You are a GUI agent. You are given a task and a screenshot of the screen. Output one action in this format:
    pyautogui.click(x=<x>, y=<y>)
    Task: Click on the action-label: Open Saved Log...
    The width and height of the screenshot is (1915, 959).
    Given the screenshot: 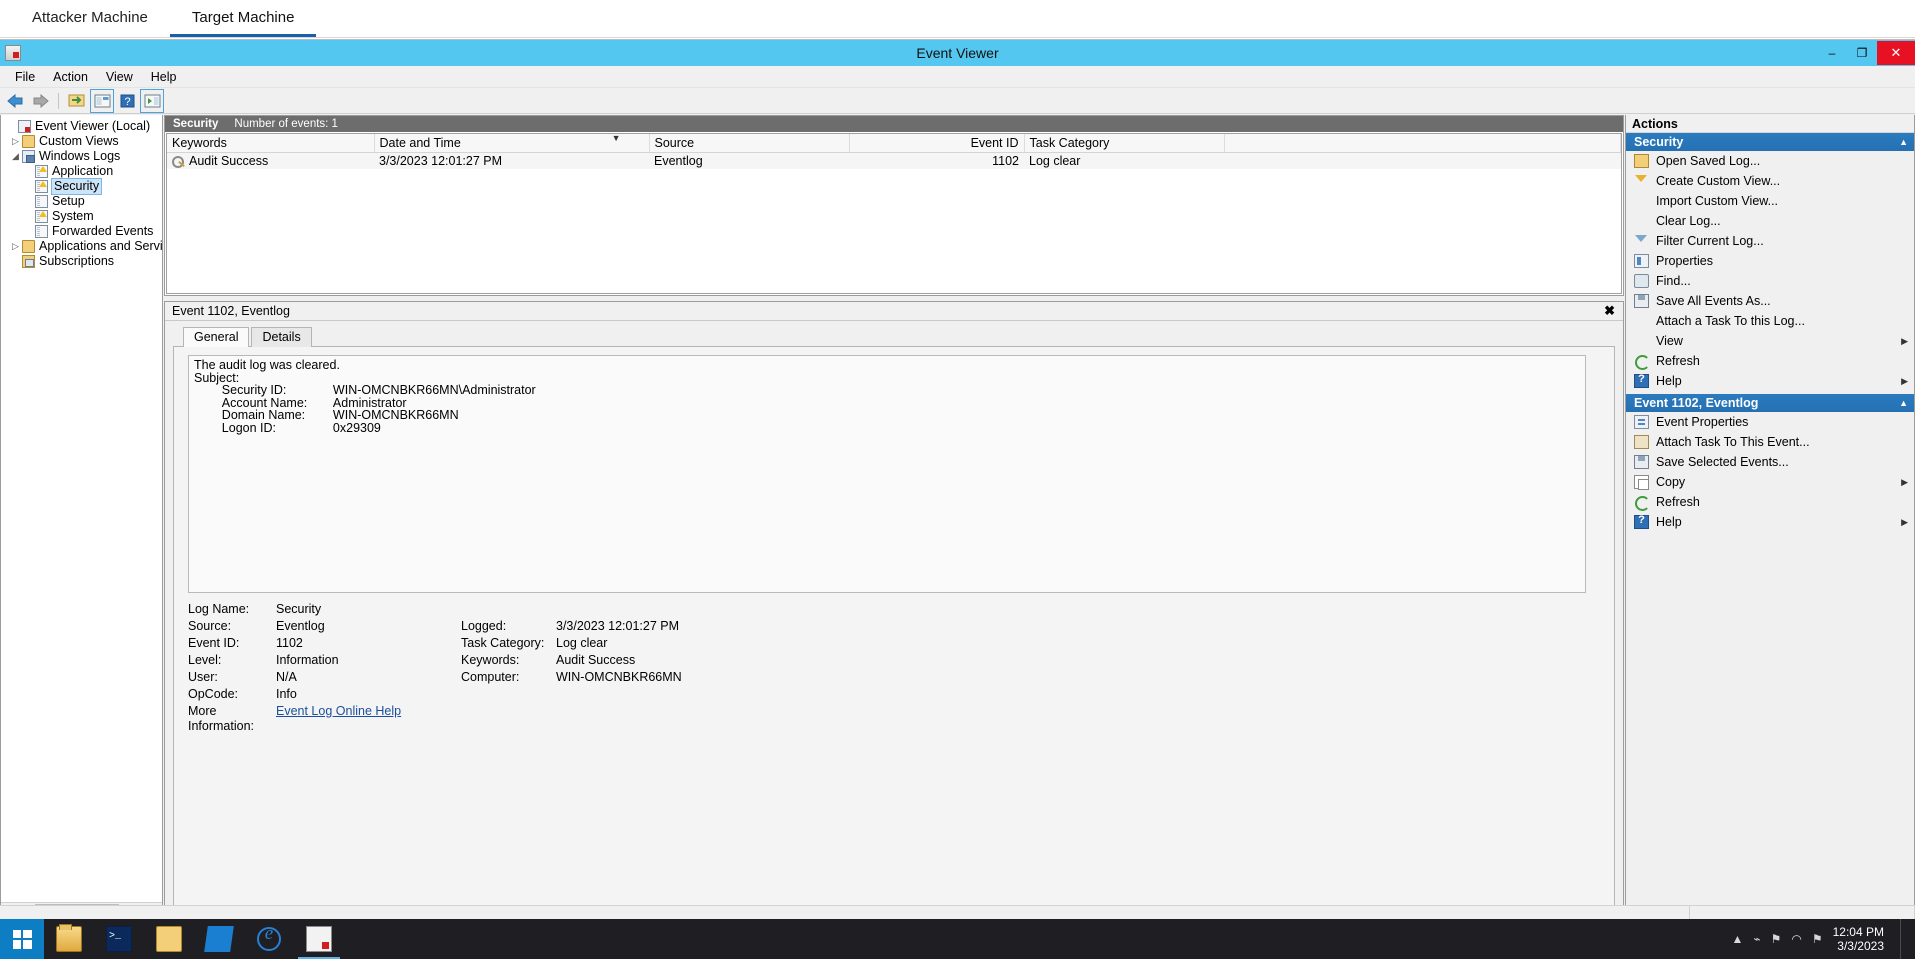 What is the action you would take?
    pyautogui.click(x=1708, y=161)
    